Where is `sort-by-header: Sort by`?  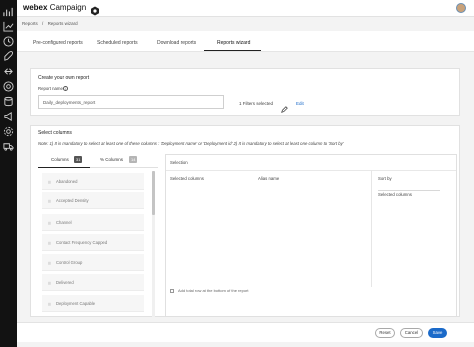
sort-by-header: Sort by is located at coordinates (385, 178).